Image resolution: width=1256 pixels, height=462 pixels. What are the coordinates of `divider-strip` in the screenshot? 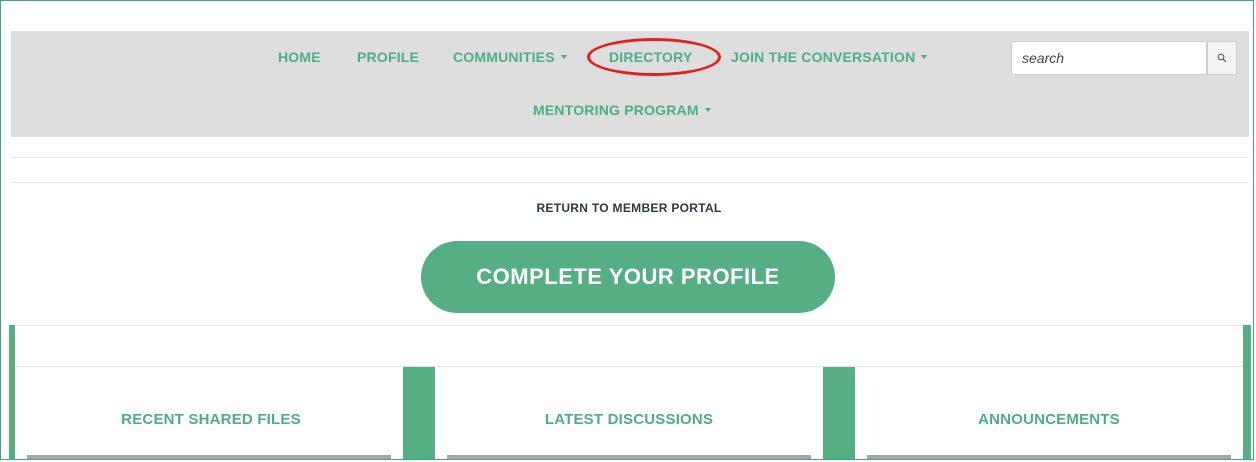 It's located at (630, 170).